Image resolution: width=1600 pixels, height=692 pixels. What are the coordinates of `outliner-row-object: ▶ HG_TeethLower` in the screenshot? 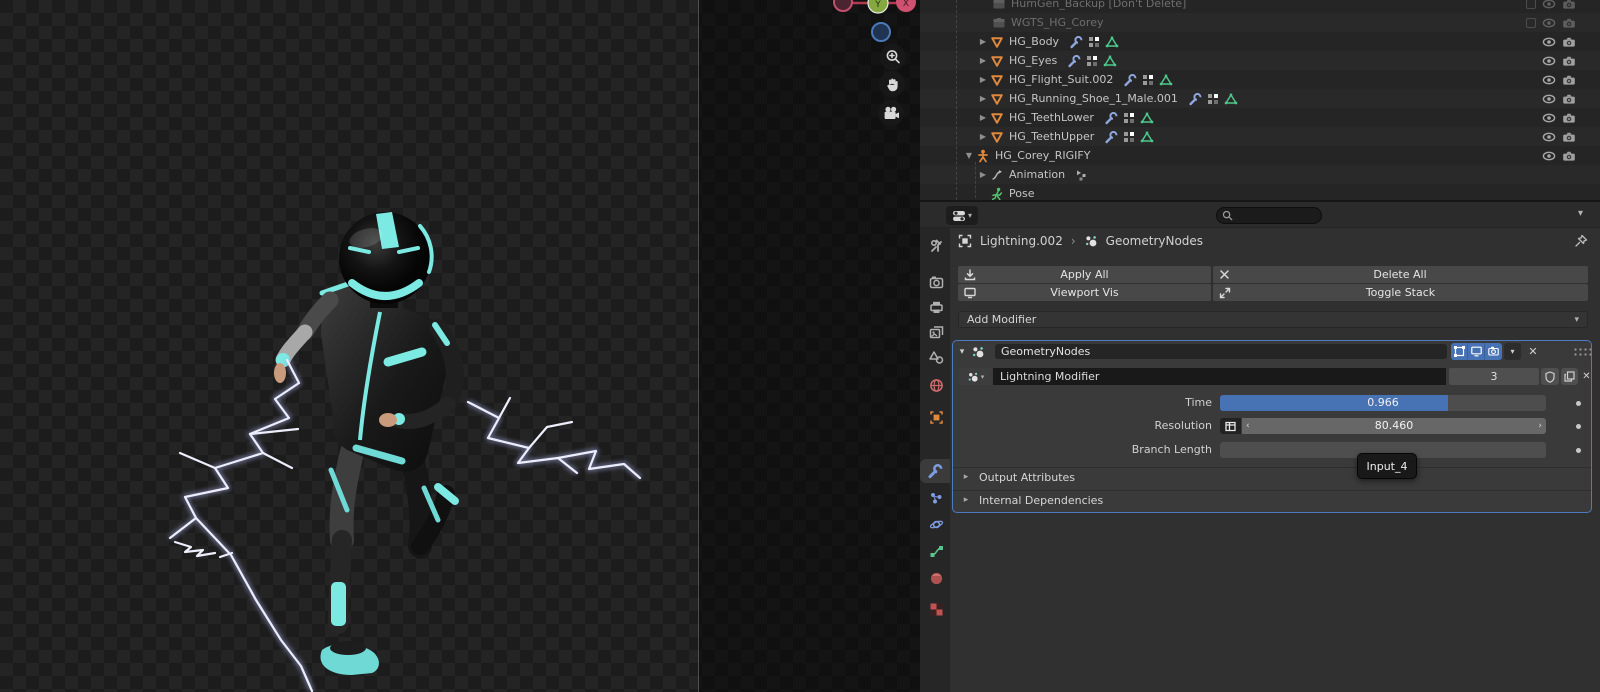 It's located at (1260, 117).